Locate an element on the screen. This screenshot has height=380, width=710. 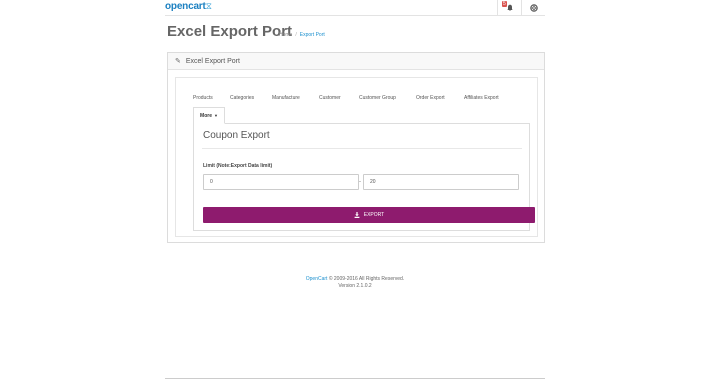
limit-start-input: 0 is located at coordinates (281, 182).